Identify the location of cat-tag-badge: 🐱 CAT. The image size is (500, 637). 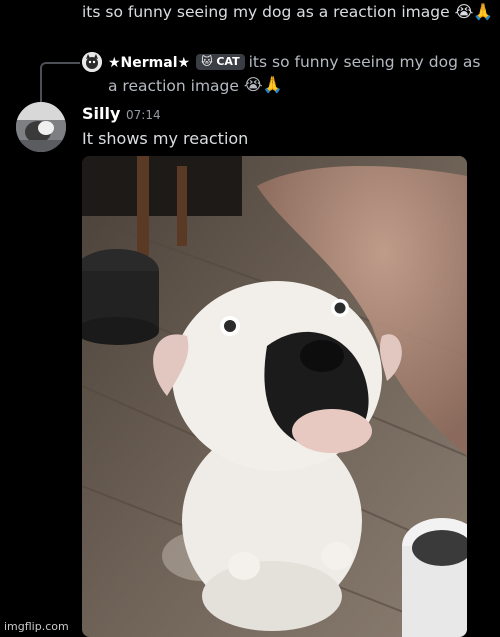
(220, 62).